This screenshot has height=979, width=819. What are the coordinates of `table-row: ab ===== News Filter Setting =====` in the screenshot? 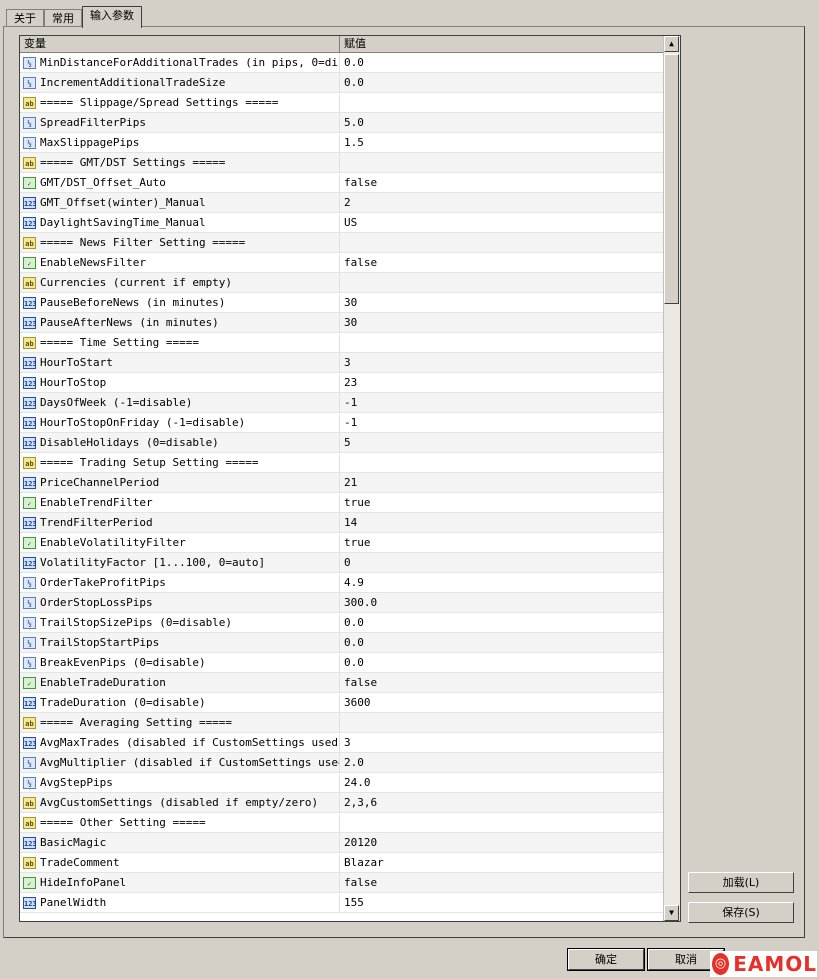 It's located at (350, 243).